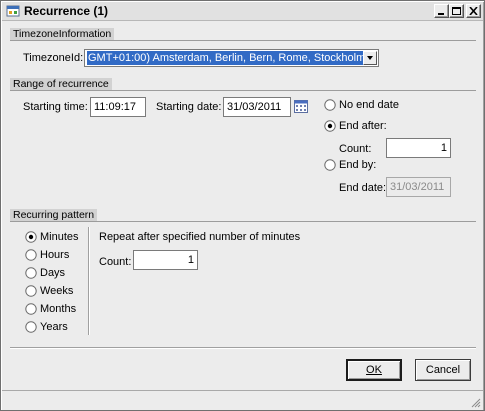 The width and height of the screenshot is (485, 411). Describe the element at coordinates (418, 187) in the screenshot. I see `end-date-input: 31/03/2011` at that location.